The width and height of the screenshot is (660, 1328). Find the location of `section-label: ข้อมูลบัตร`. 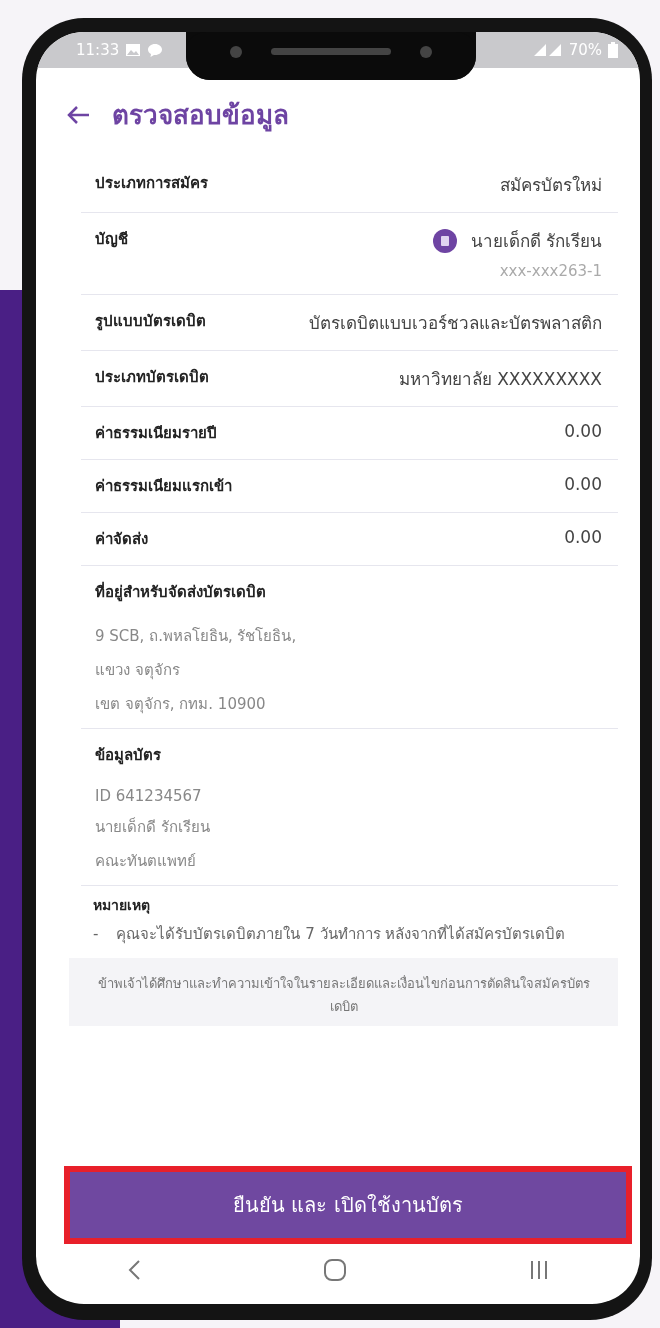

section-label: ข้อมูลบัตร is located at coordinates (128, 756).